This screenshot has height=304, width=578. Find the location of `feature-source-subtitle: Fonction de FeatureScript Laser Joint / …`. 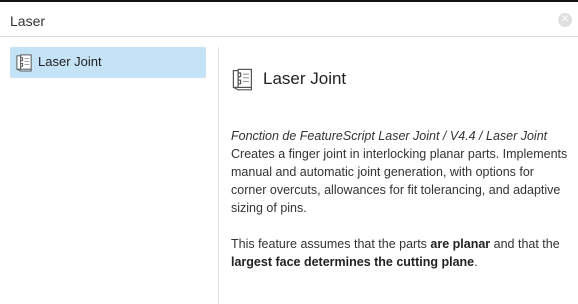

feature-source-subtitle: Fonction de FeatureScript Laser Joint / … is located at coordinates (389, 136).